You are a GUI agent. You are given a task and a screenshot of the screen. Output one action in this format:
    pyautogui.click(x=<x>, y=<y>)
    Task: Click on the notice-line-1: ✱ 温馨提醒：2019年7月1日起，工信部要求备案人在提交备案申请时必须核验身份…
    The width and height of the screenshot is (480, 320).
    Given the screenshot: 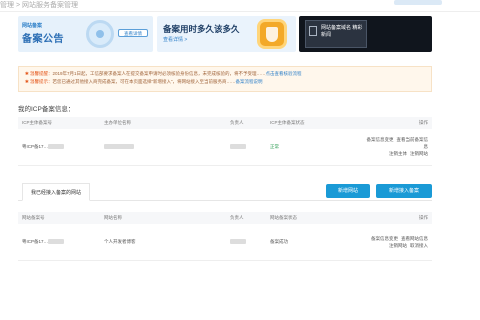 What is the action you would take?
    pyautogui.click(x=225, y=74)
    